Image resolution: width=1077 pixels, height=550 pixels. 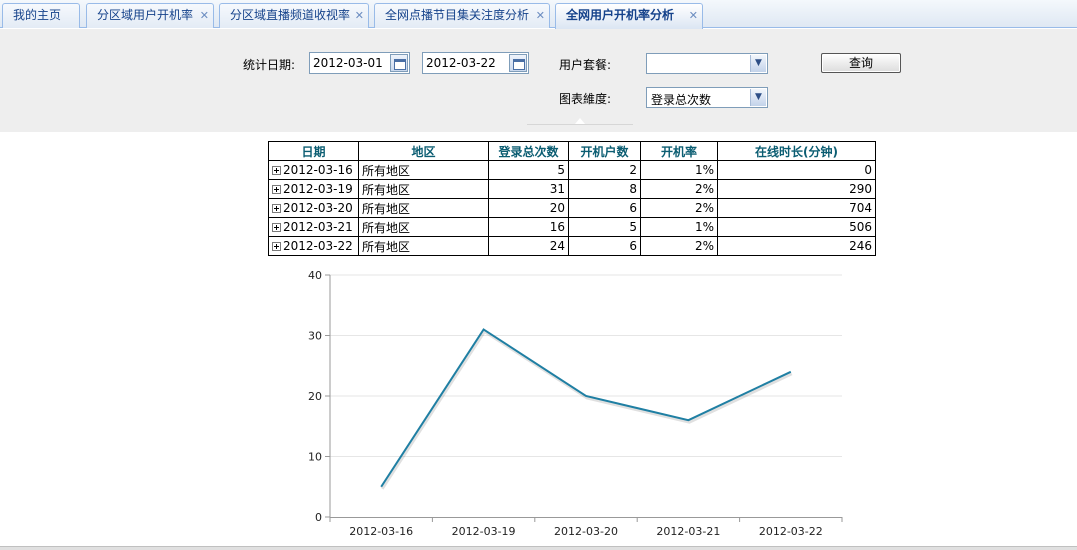 What do you see at coordinates (313, 151) in the screenshot?
I see `col-header-date: 日期` at bounding box center [313, 151].